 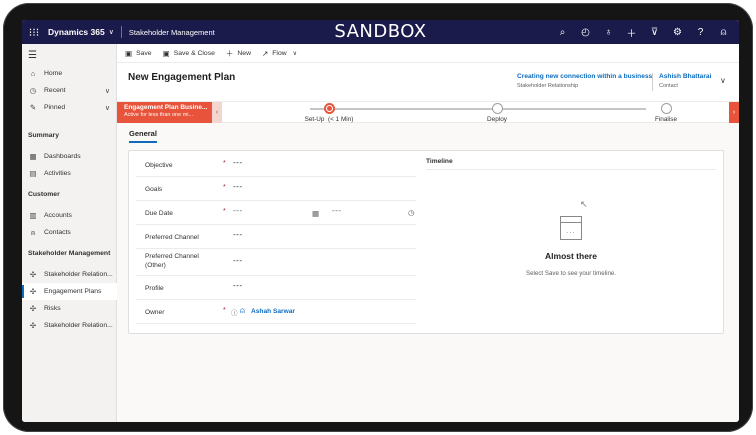 What do you see at coordinates (428, 53) in the screenshot?
I see `command-bar: ▣ Save ▣ Save & Close ＋ New ↗ Flow ∨` at bounding box center [428, 53].